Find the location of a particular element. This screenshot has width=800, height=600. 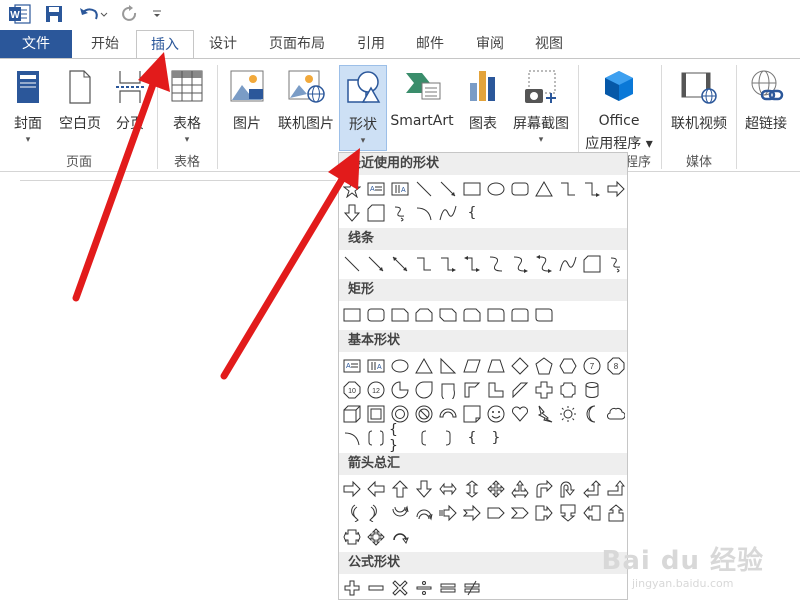

tab-home: 开始 is located at coordinates (105, 44).